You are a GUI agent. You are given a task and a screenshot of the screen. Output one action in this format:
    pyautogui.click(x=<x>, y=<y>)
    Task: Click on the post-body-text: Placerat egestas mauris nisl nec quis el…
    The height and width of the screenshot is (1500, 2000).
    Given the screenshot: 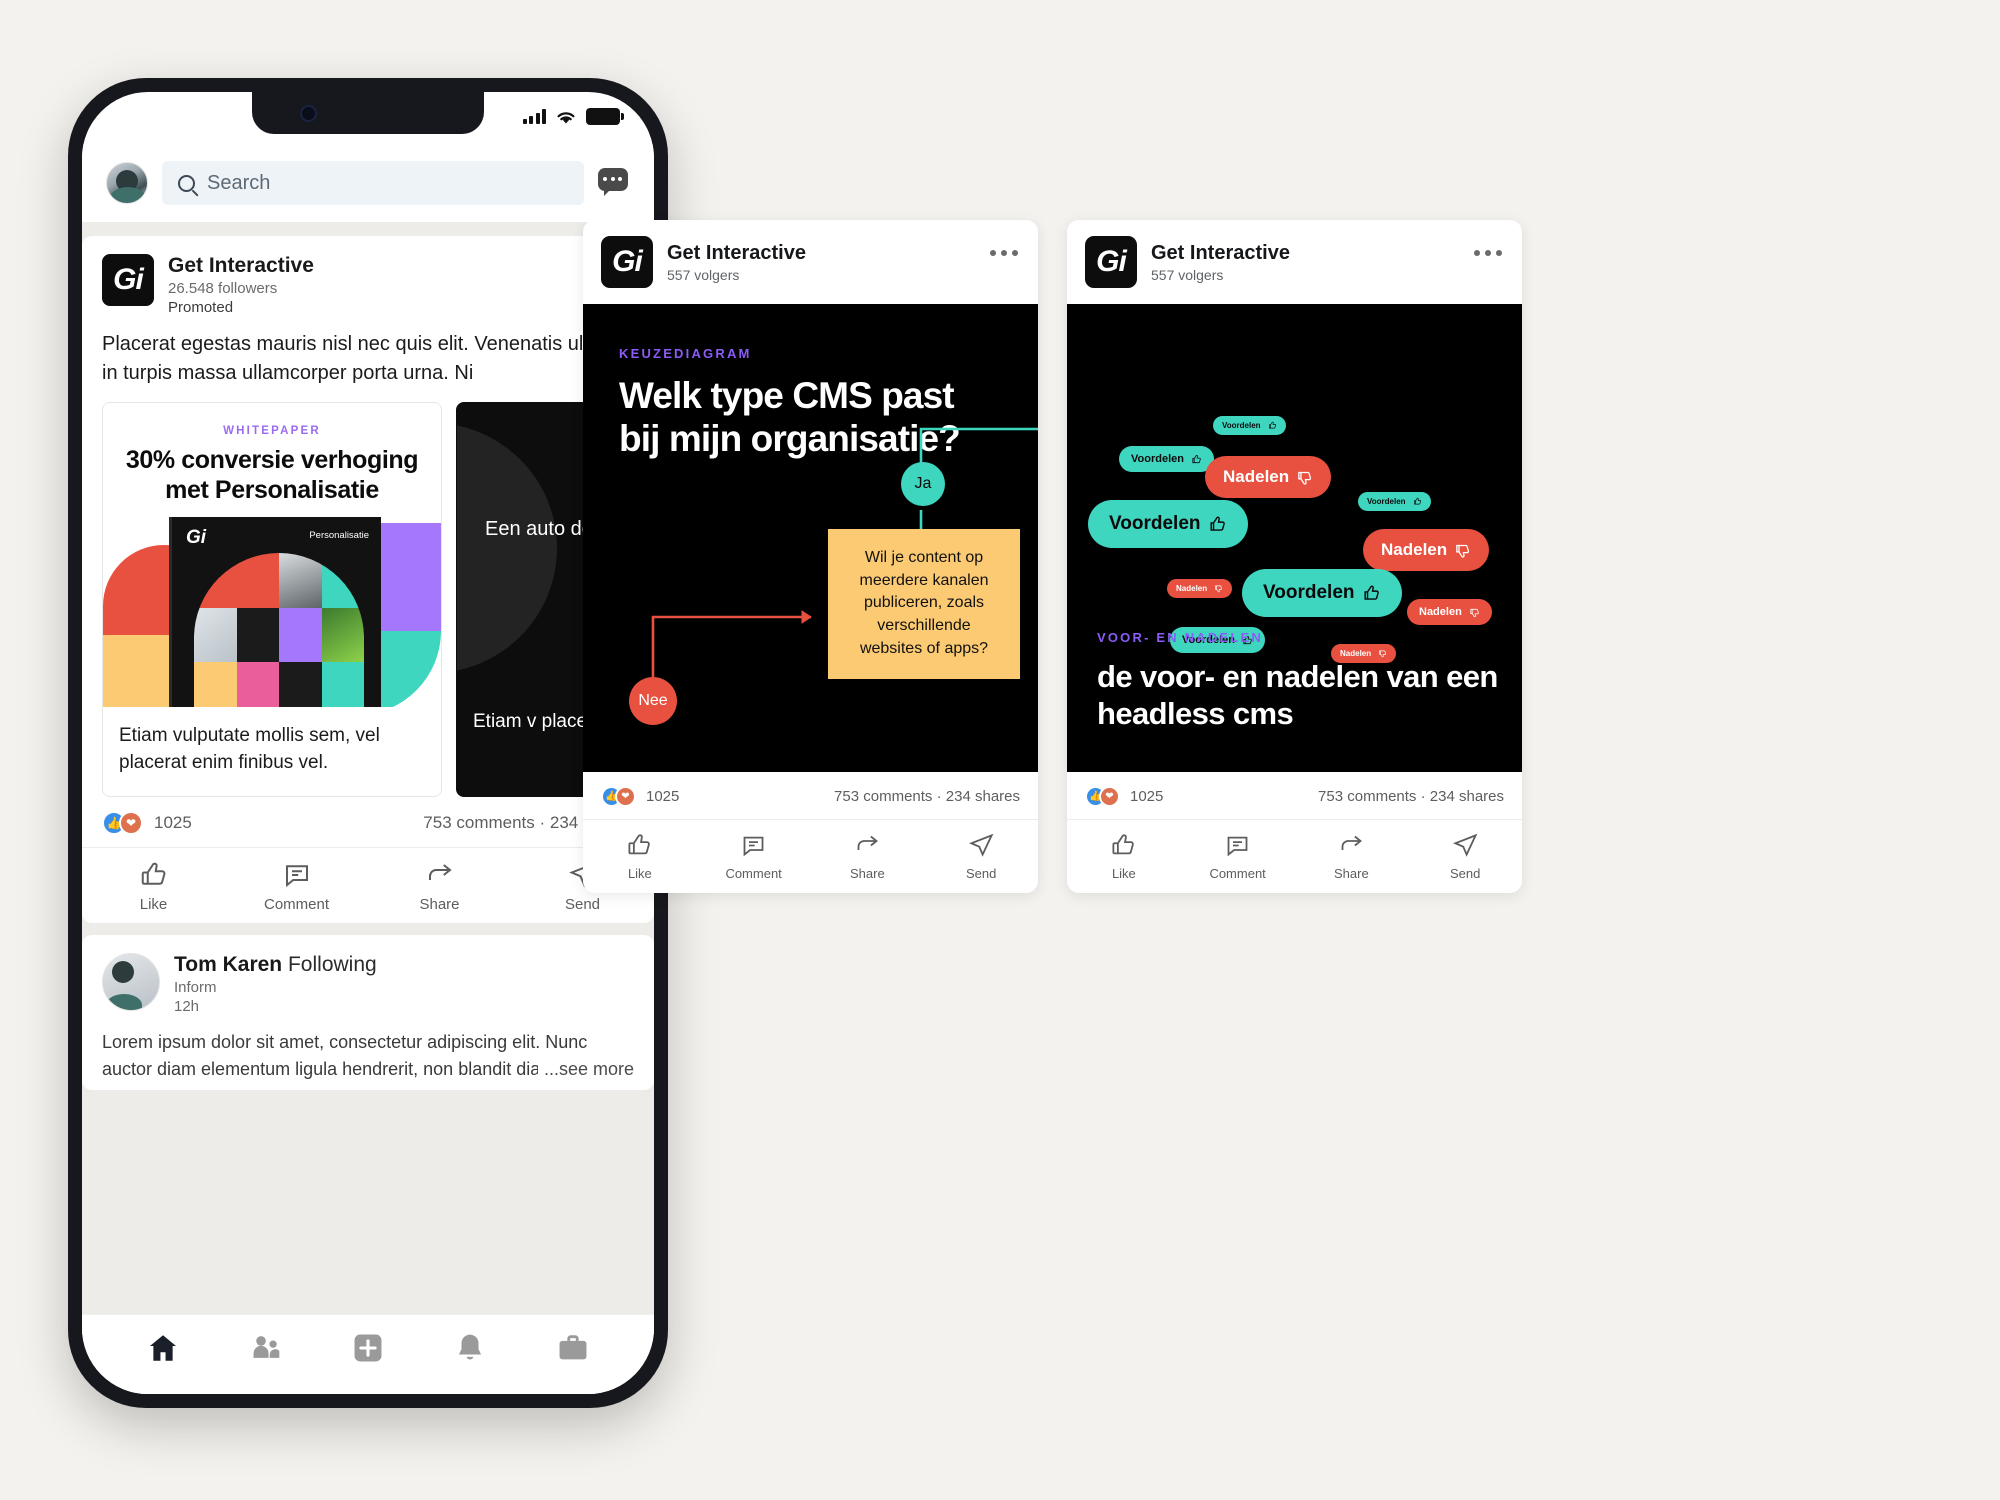 What is the action you would take?
    pyautogui.click(x=367, y=359)
    